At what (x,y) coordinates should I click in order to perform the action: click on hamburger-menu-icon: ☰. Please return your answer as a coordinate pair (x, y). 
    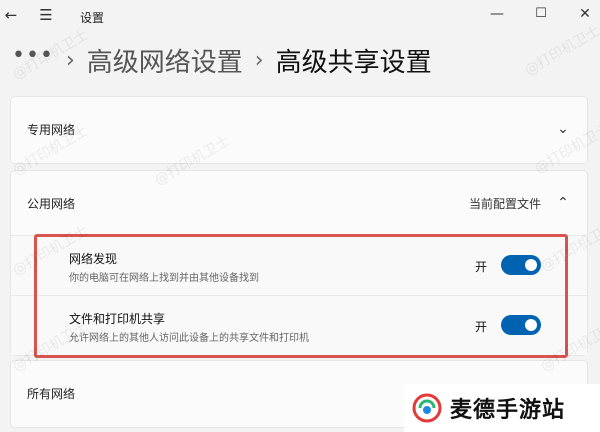
    Looking at the image, I should click on (46, 15).